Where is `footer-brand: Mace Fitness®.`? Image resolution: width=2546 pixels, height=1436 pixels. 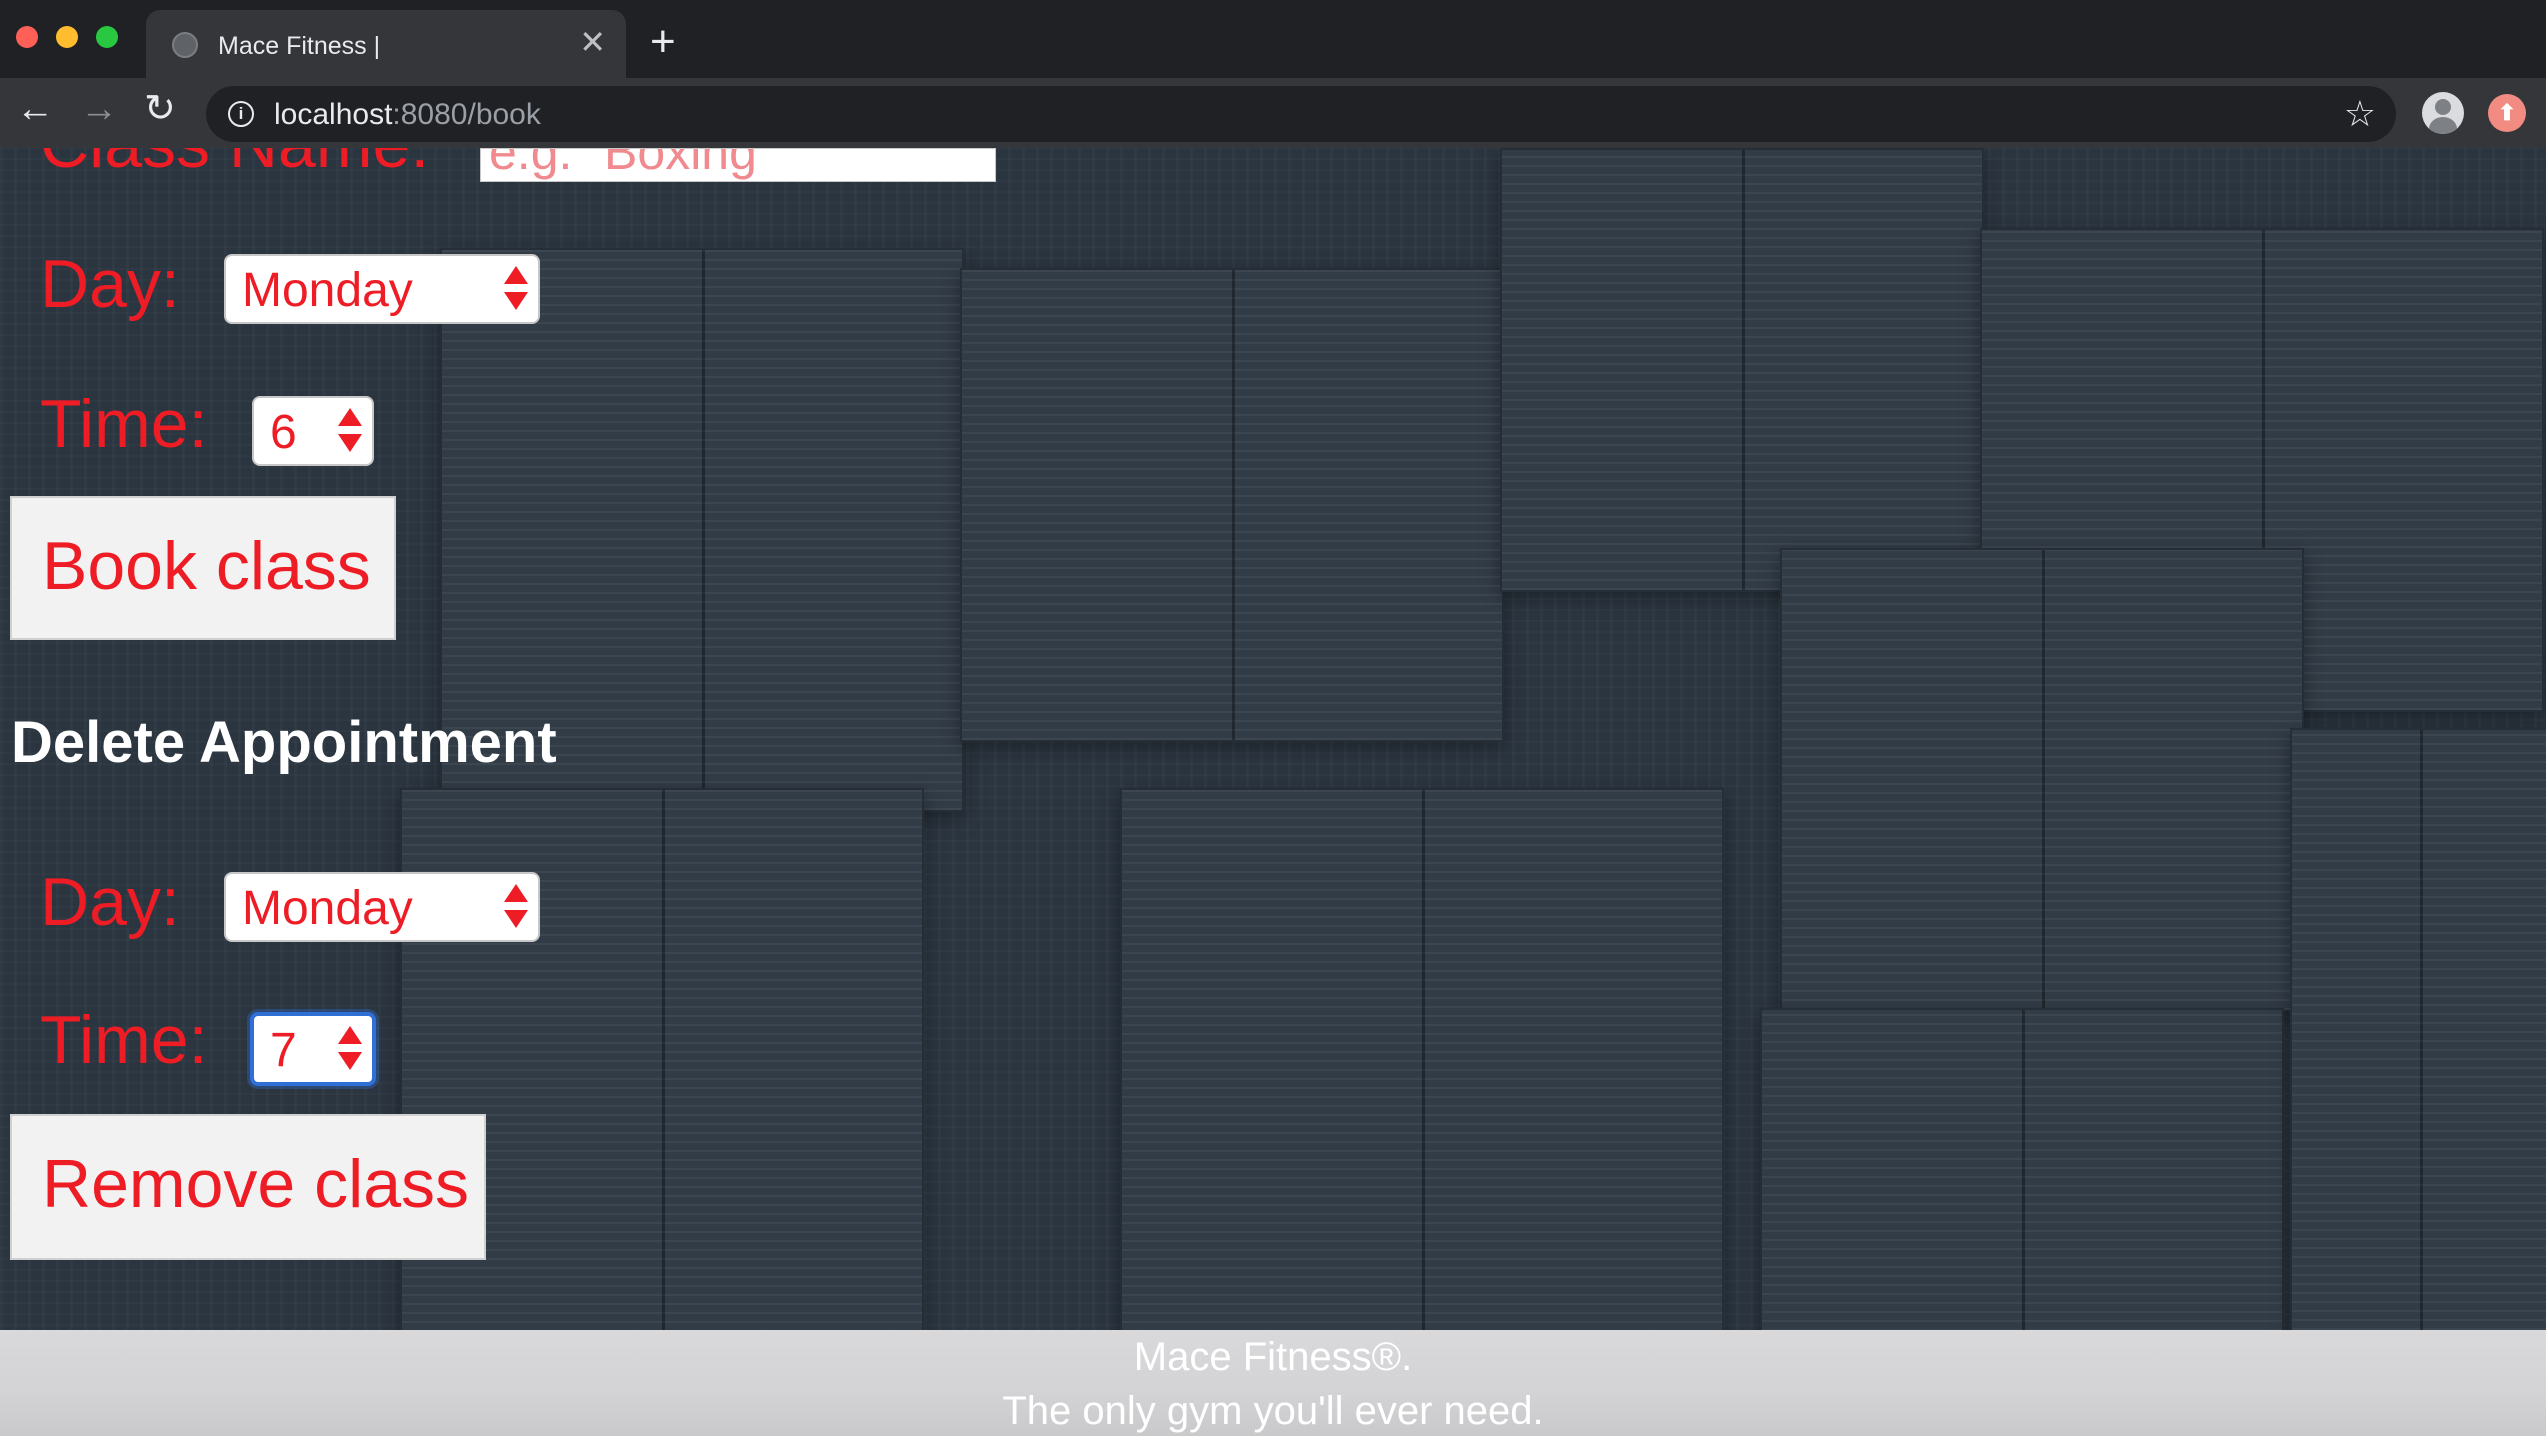 footer-brand: Mace Fitness®. is located at coordinates (1273, 1357).